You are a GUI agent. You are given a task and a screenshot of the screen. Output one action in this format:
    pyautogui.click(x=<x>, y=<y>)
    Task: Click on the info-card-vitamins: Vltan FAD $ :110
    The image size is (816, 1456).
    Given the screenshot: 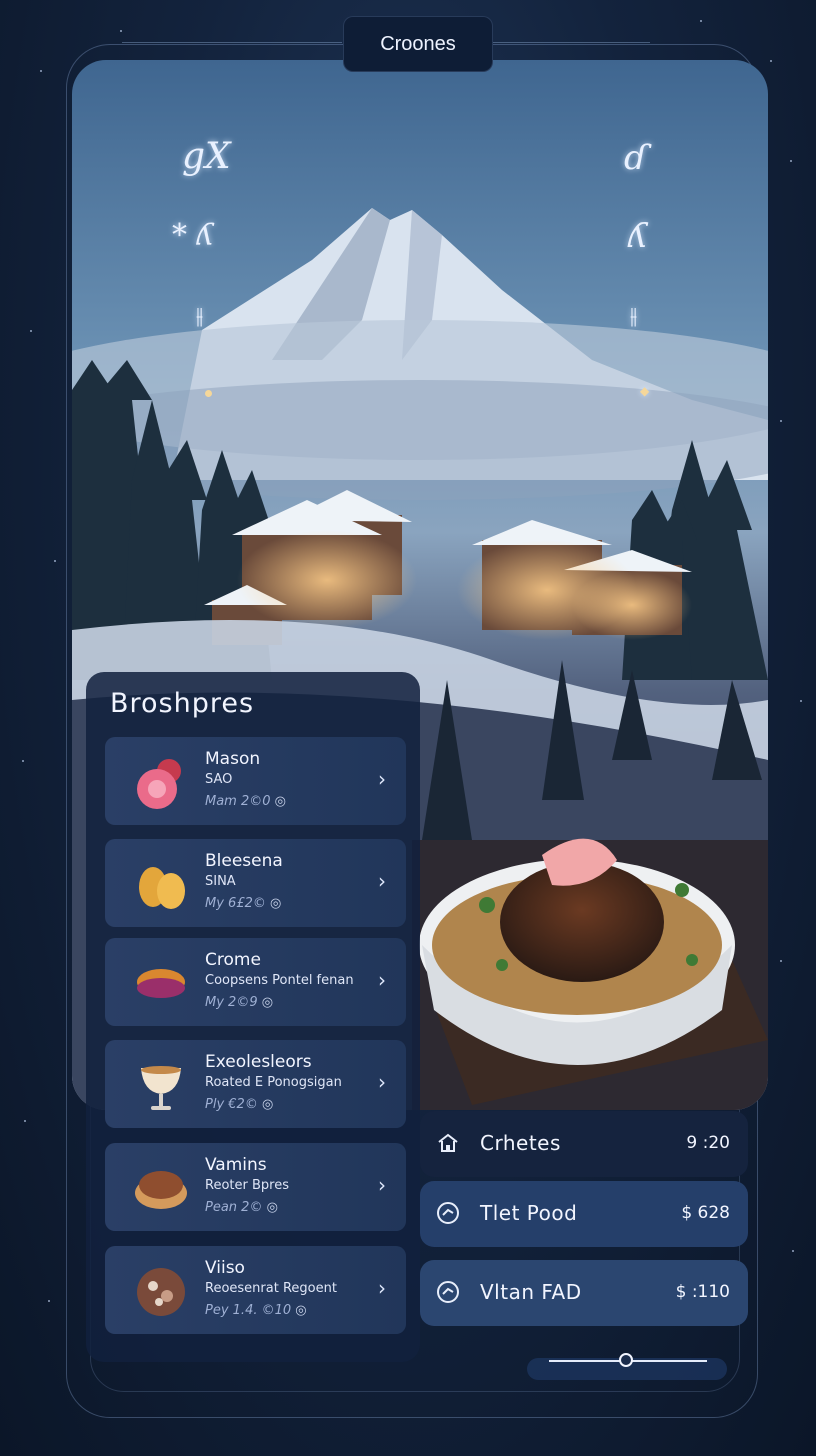 What is the action you would take?
    pyautogui.click(x=584, y=1293)
    